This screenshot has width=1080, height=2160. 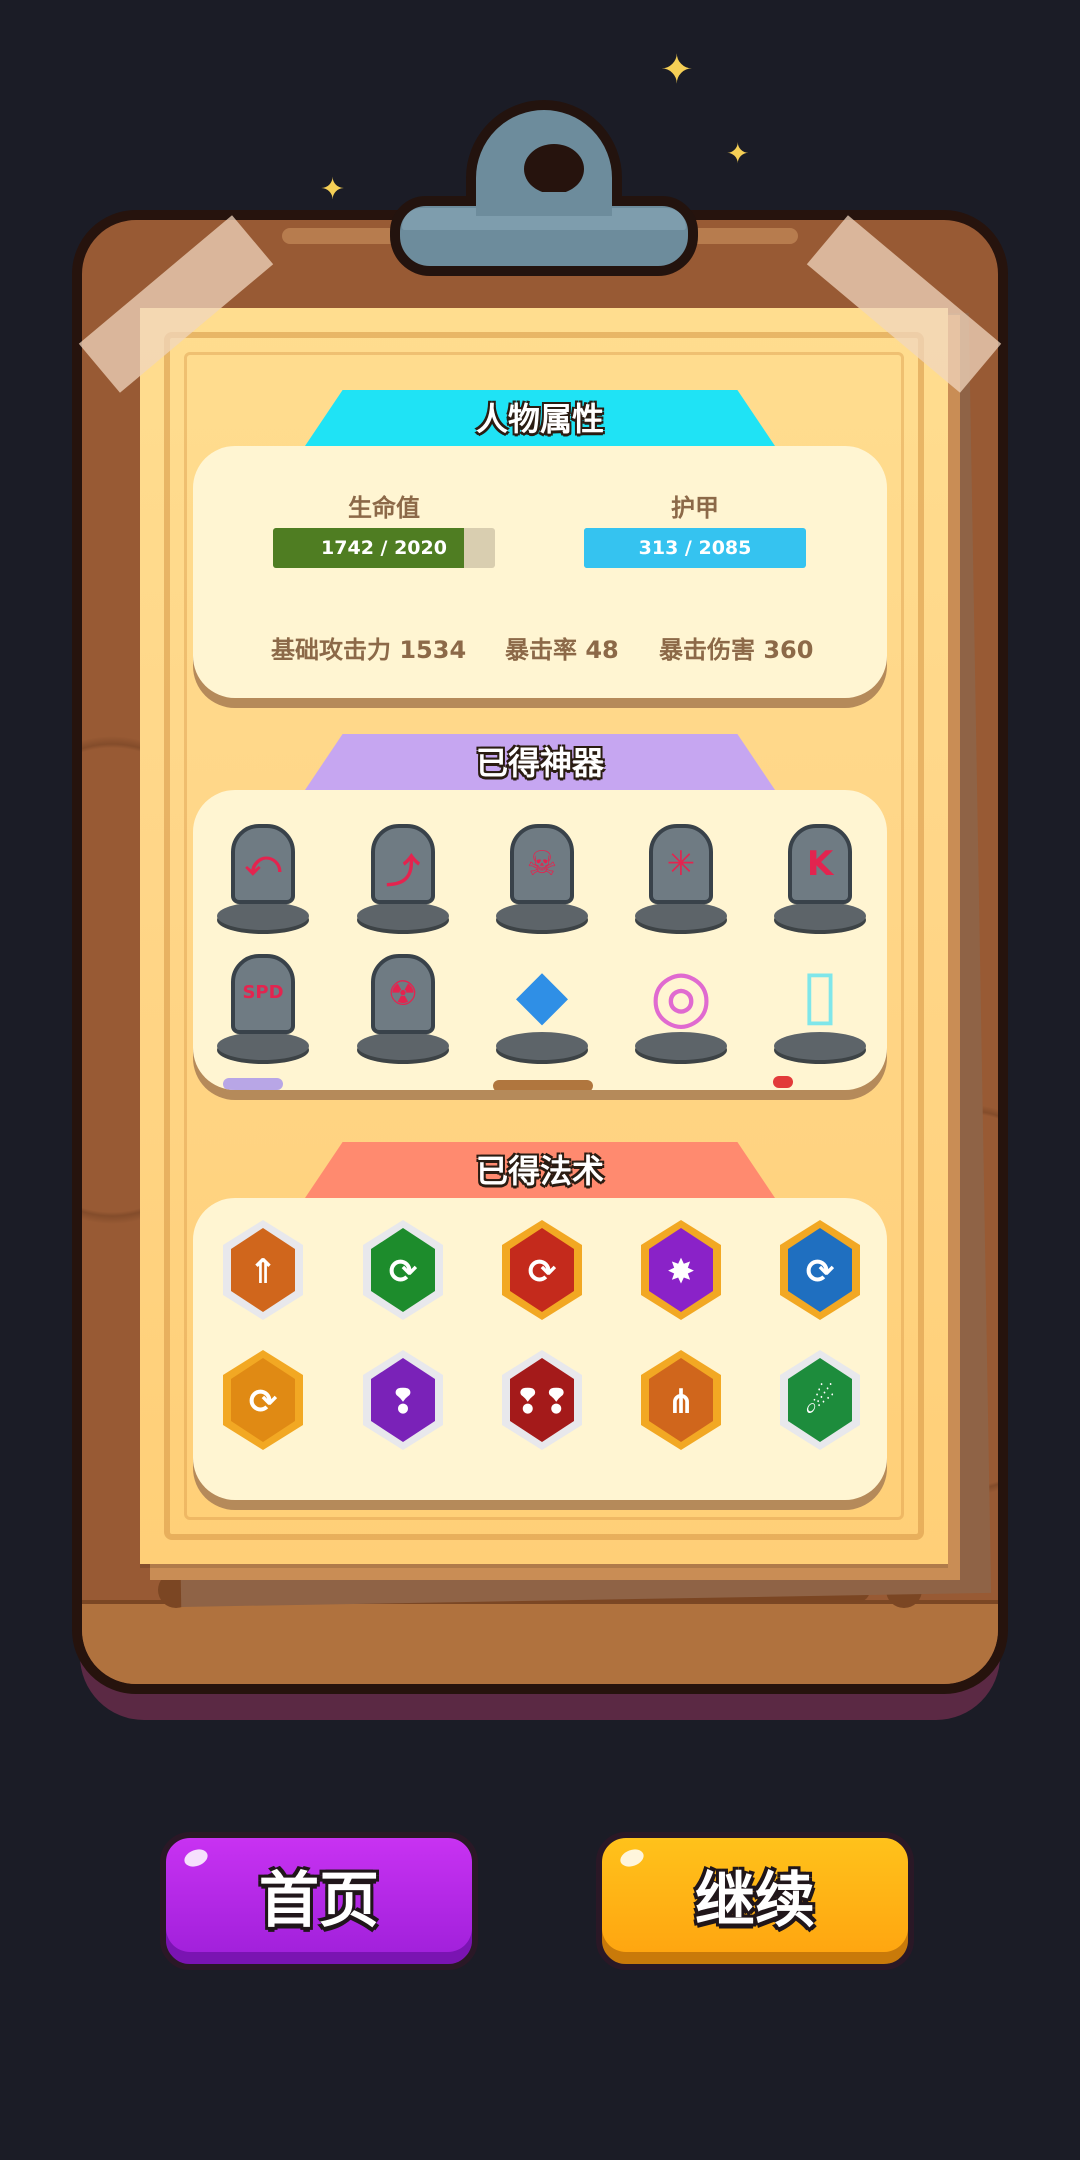 I want to click on rune-k-icon: K, so click(x=820, y=864).